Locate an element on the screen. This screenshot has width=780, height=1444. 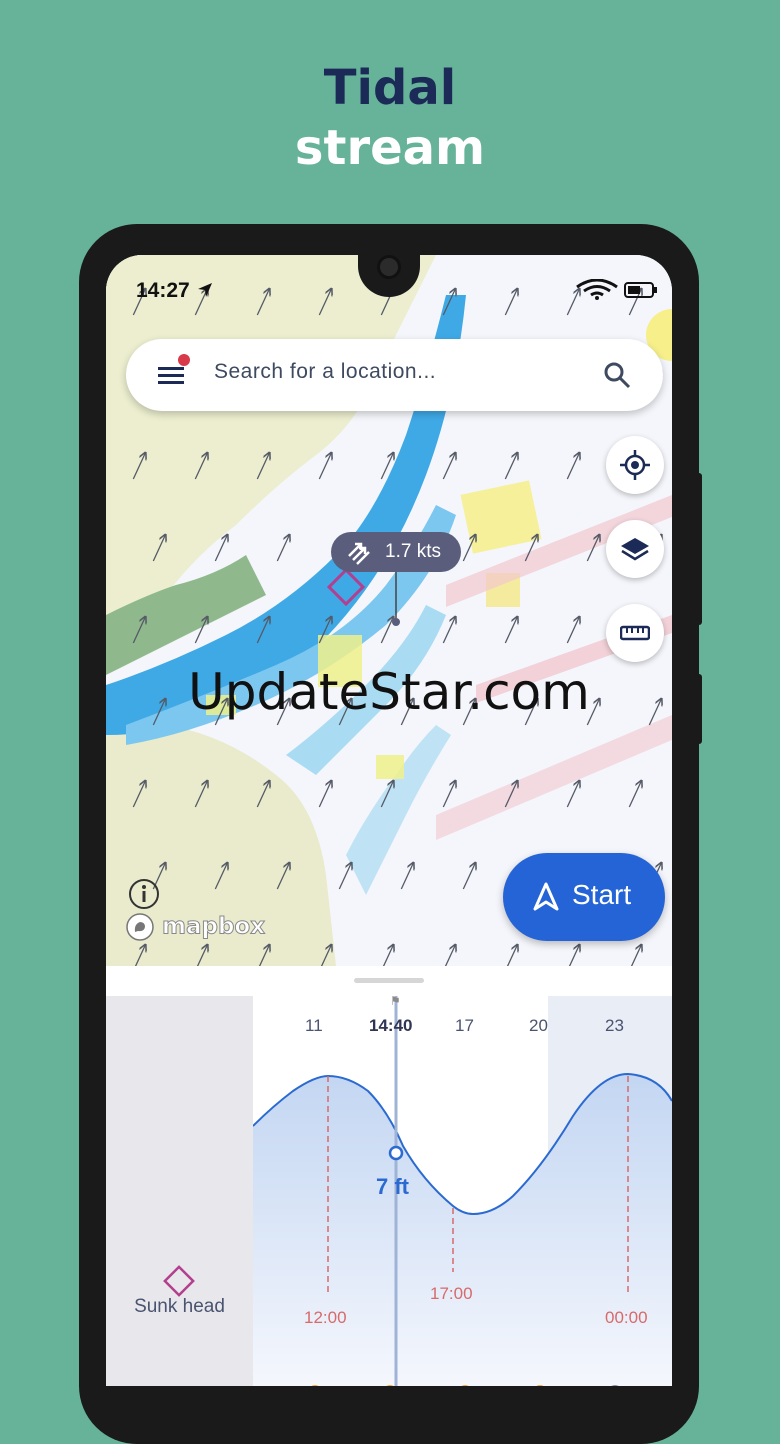
hero-title: Tidal stream is located at coordinates (390, 118).